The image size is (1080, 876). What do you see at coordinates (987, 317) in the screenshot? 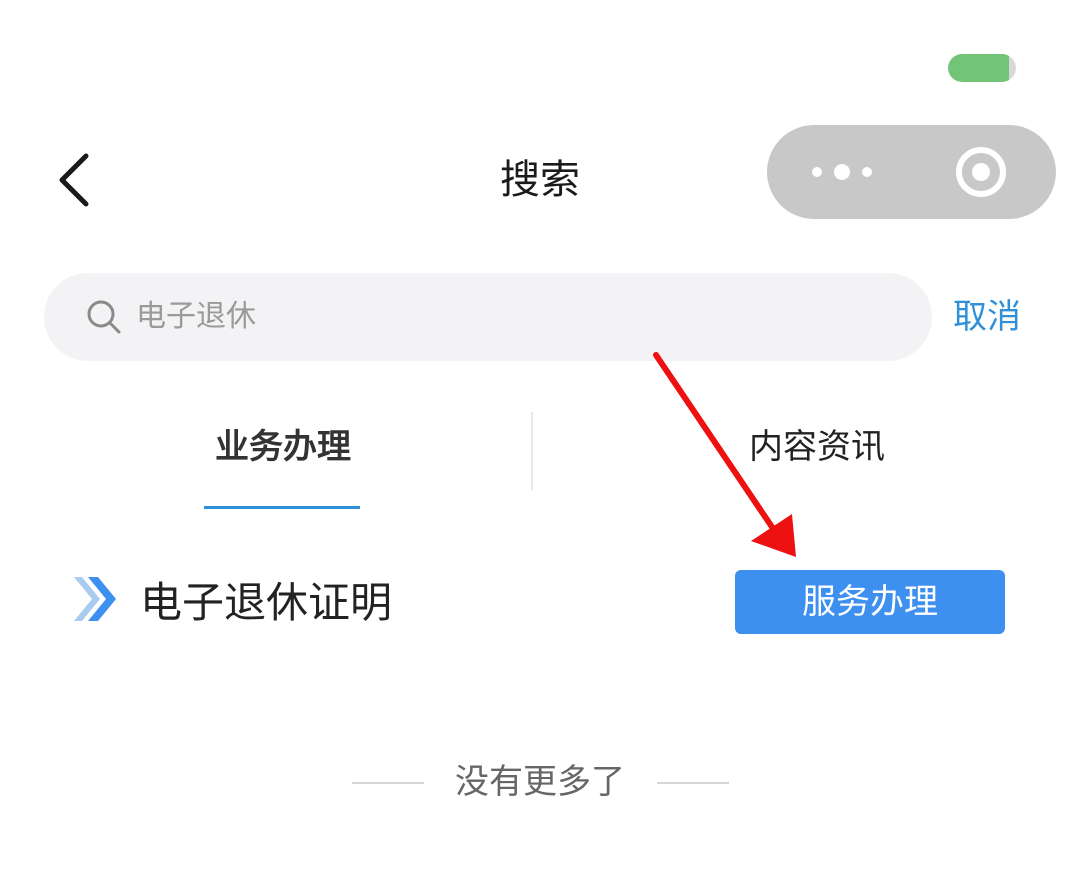
I see `cancel-button: 取消` at bounding box center [987, 317].